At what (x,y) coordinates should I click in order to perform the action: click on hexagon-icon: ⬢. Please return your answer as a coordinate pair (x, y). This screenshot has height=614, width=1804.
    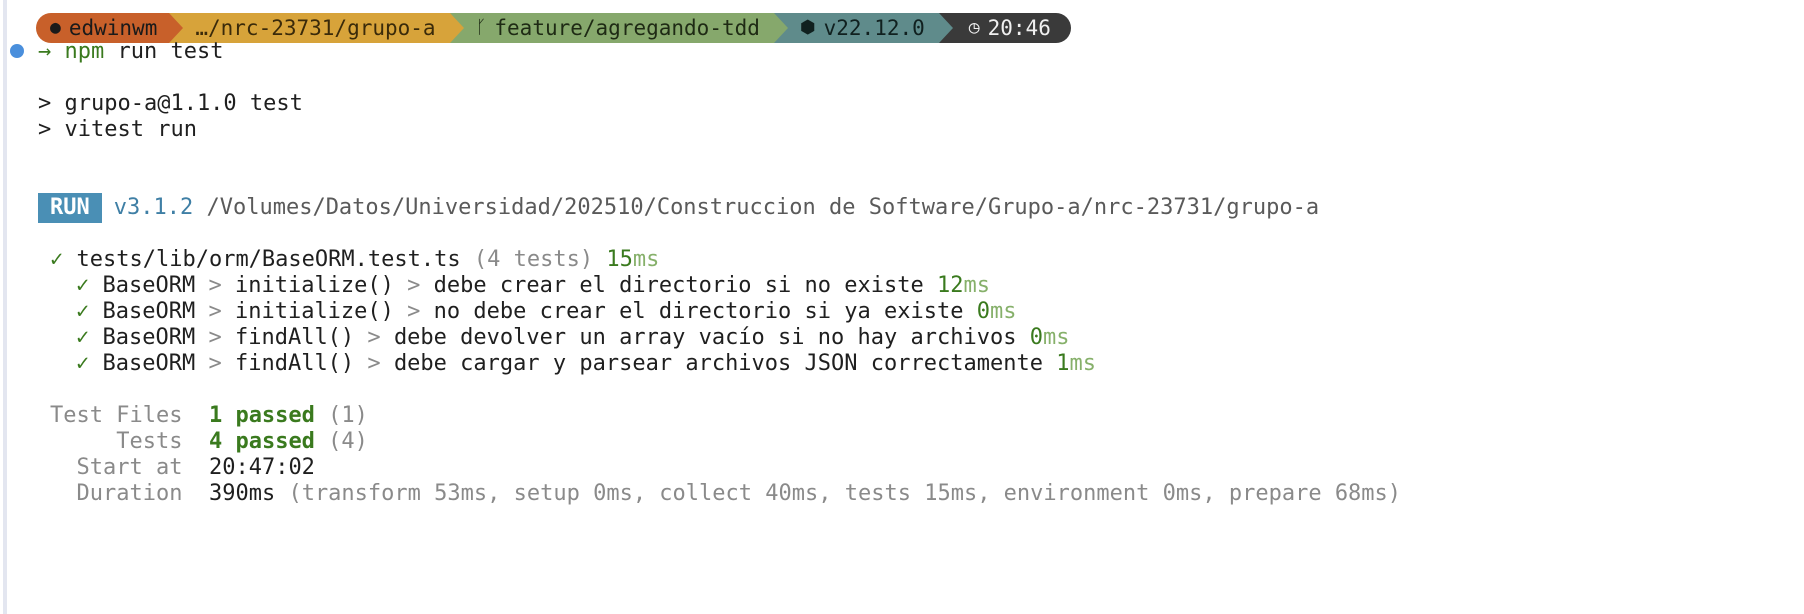
    Looking at the image, I should click on (807, 27).